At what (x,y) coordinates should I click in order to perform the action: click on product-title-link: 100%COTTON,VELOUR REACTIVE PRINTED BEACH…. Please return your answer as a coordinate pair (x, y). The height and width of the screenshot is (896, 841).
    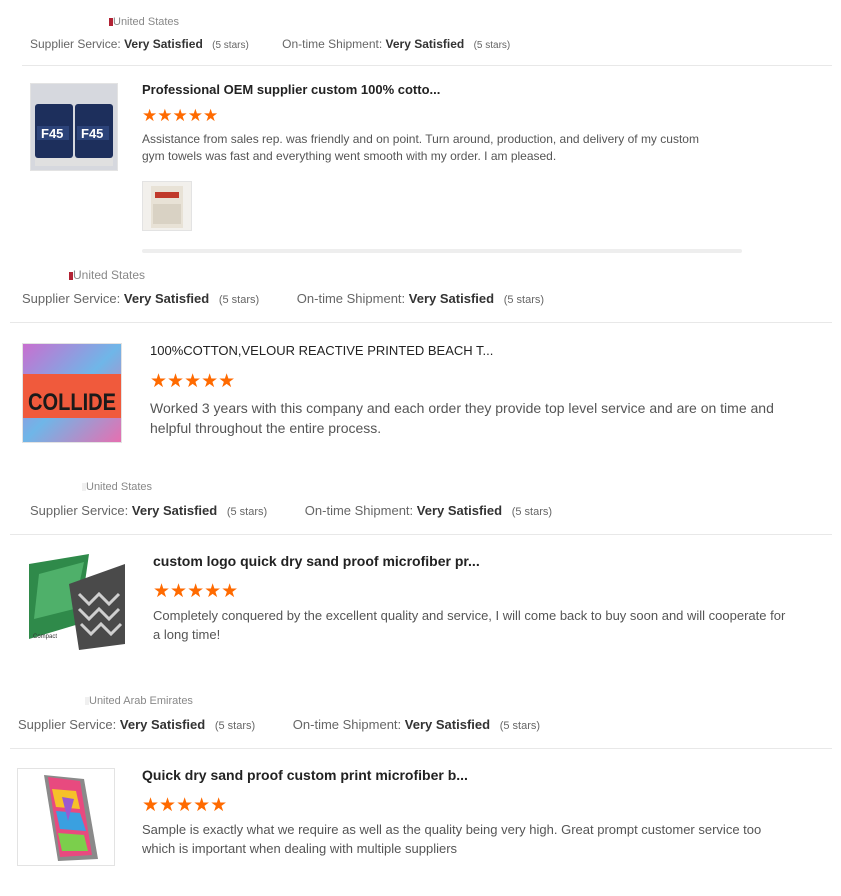
    Looking at the image, I should click on (321, 350).